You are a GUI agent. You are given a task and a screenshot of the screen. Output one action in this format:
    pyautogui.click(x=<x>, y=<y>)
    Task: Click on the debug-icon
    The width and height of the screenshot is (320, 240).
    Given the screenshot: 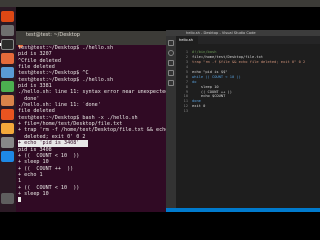 What is the action you would take?
    pyautogui.click(x=171, y=73)
    